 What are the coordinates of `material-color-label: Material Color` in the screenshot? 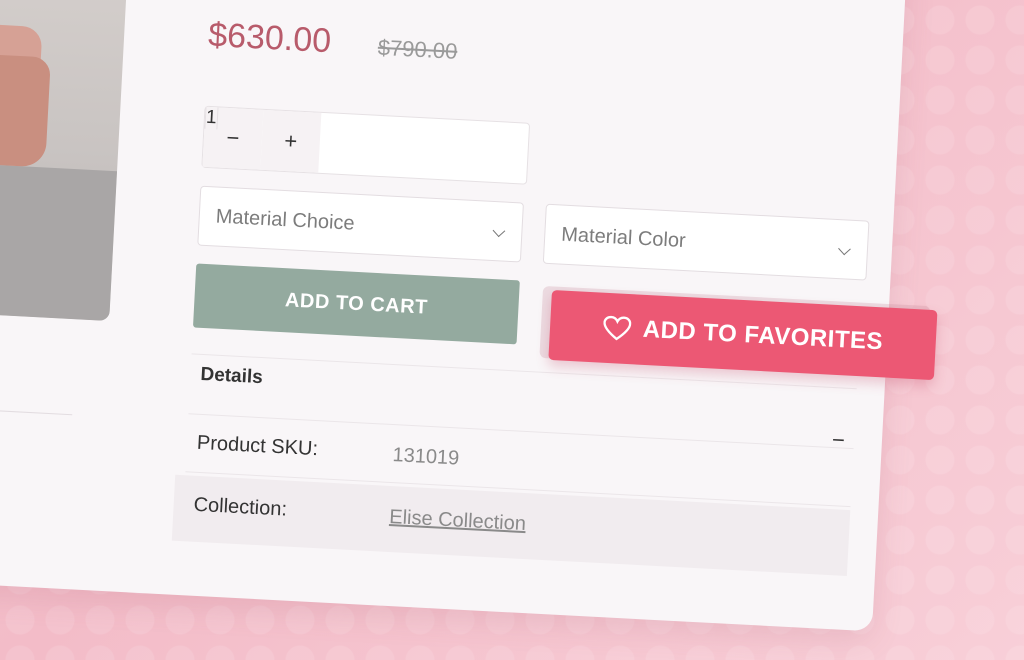 It's located at (623, 237).